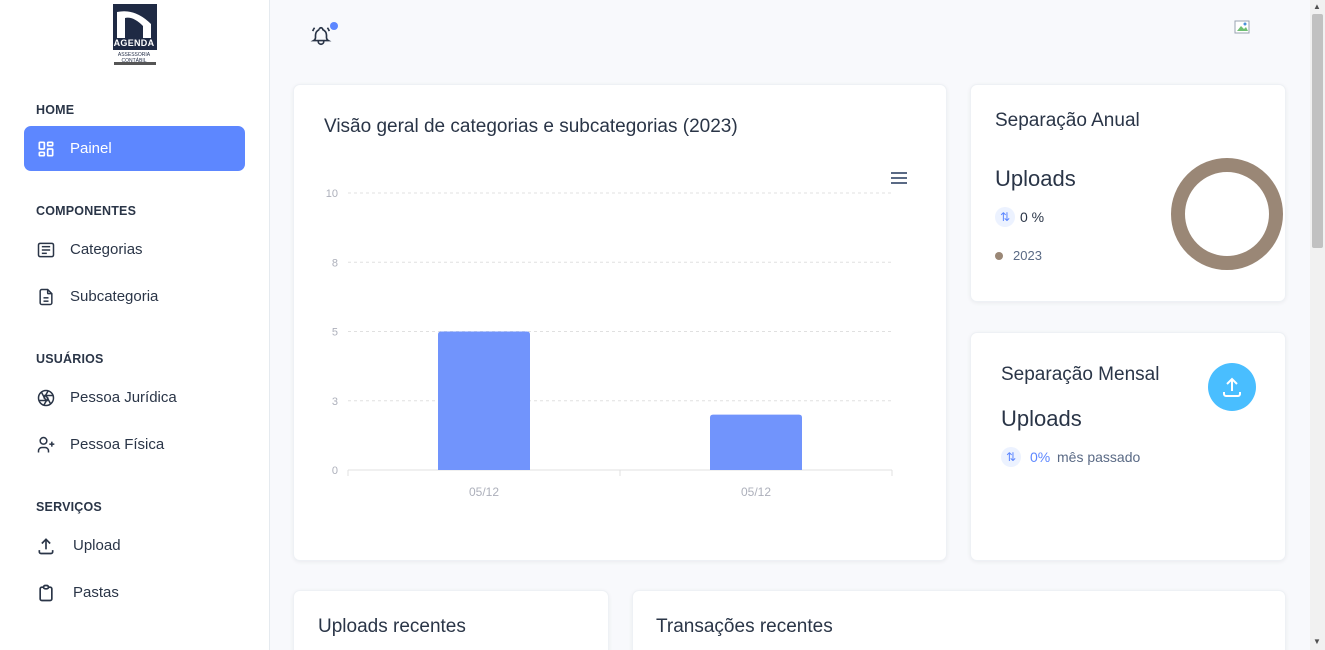 This screenshot has height=650, width=1325. I want to click on user-plus-icon, so click(46, 445).